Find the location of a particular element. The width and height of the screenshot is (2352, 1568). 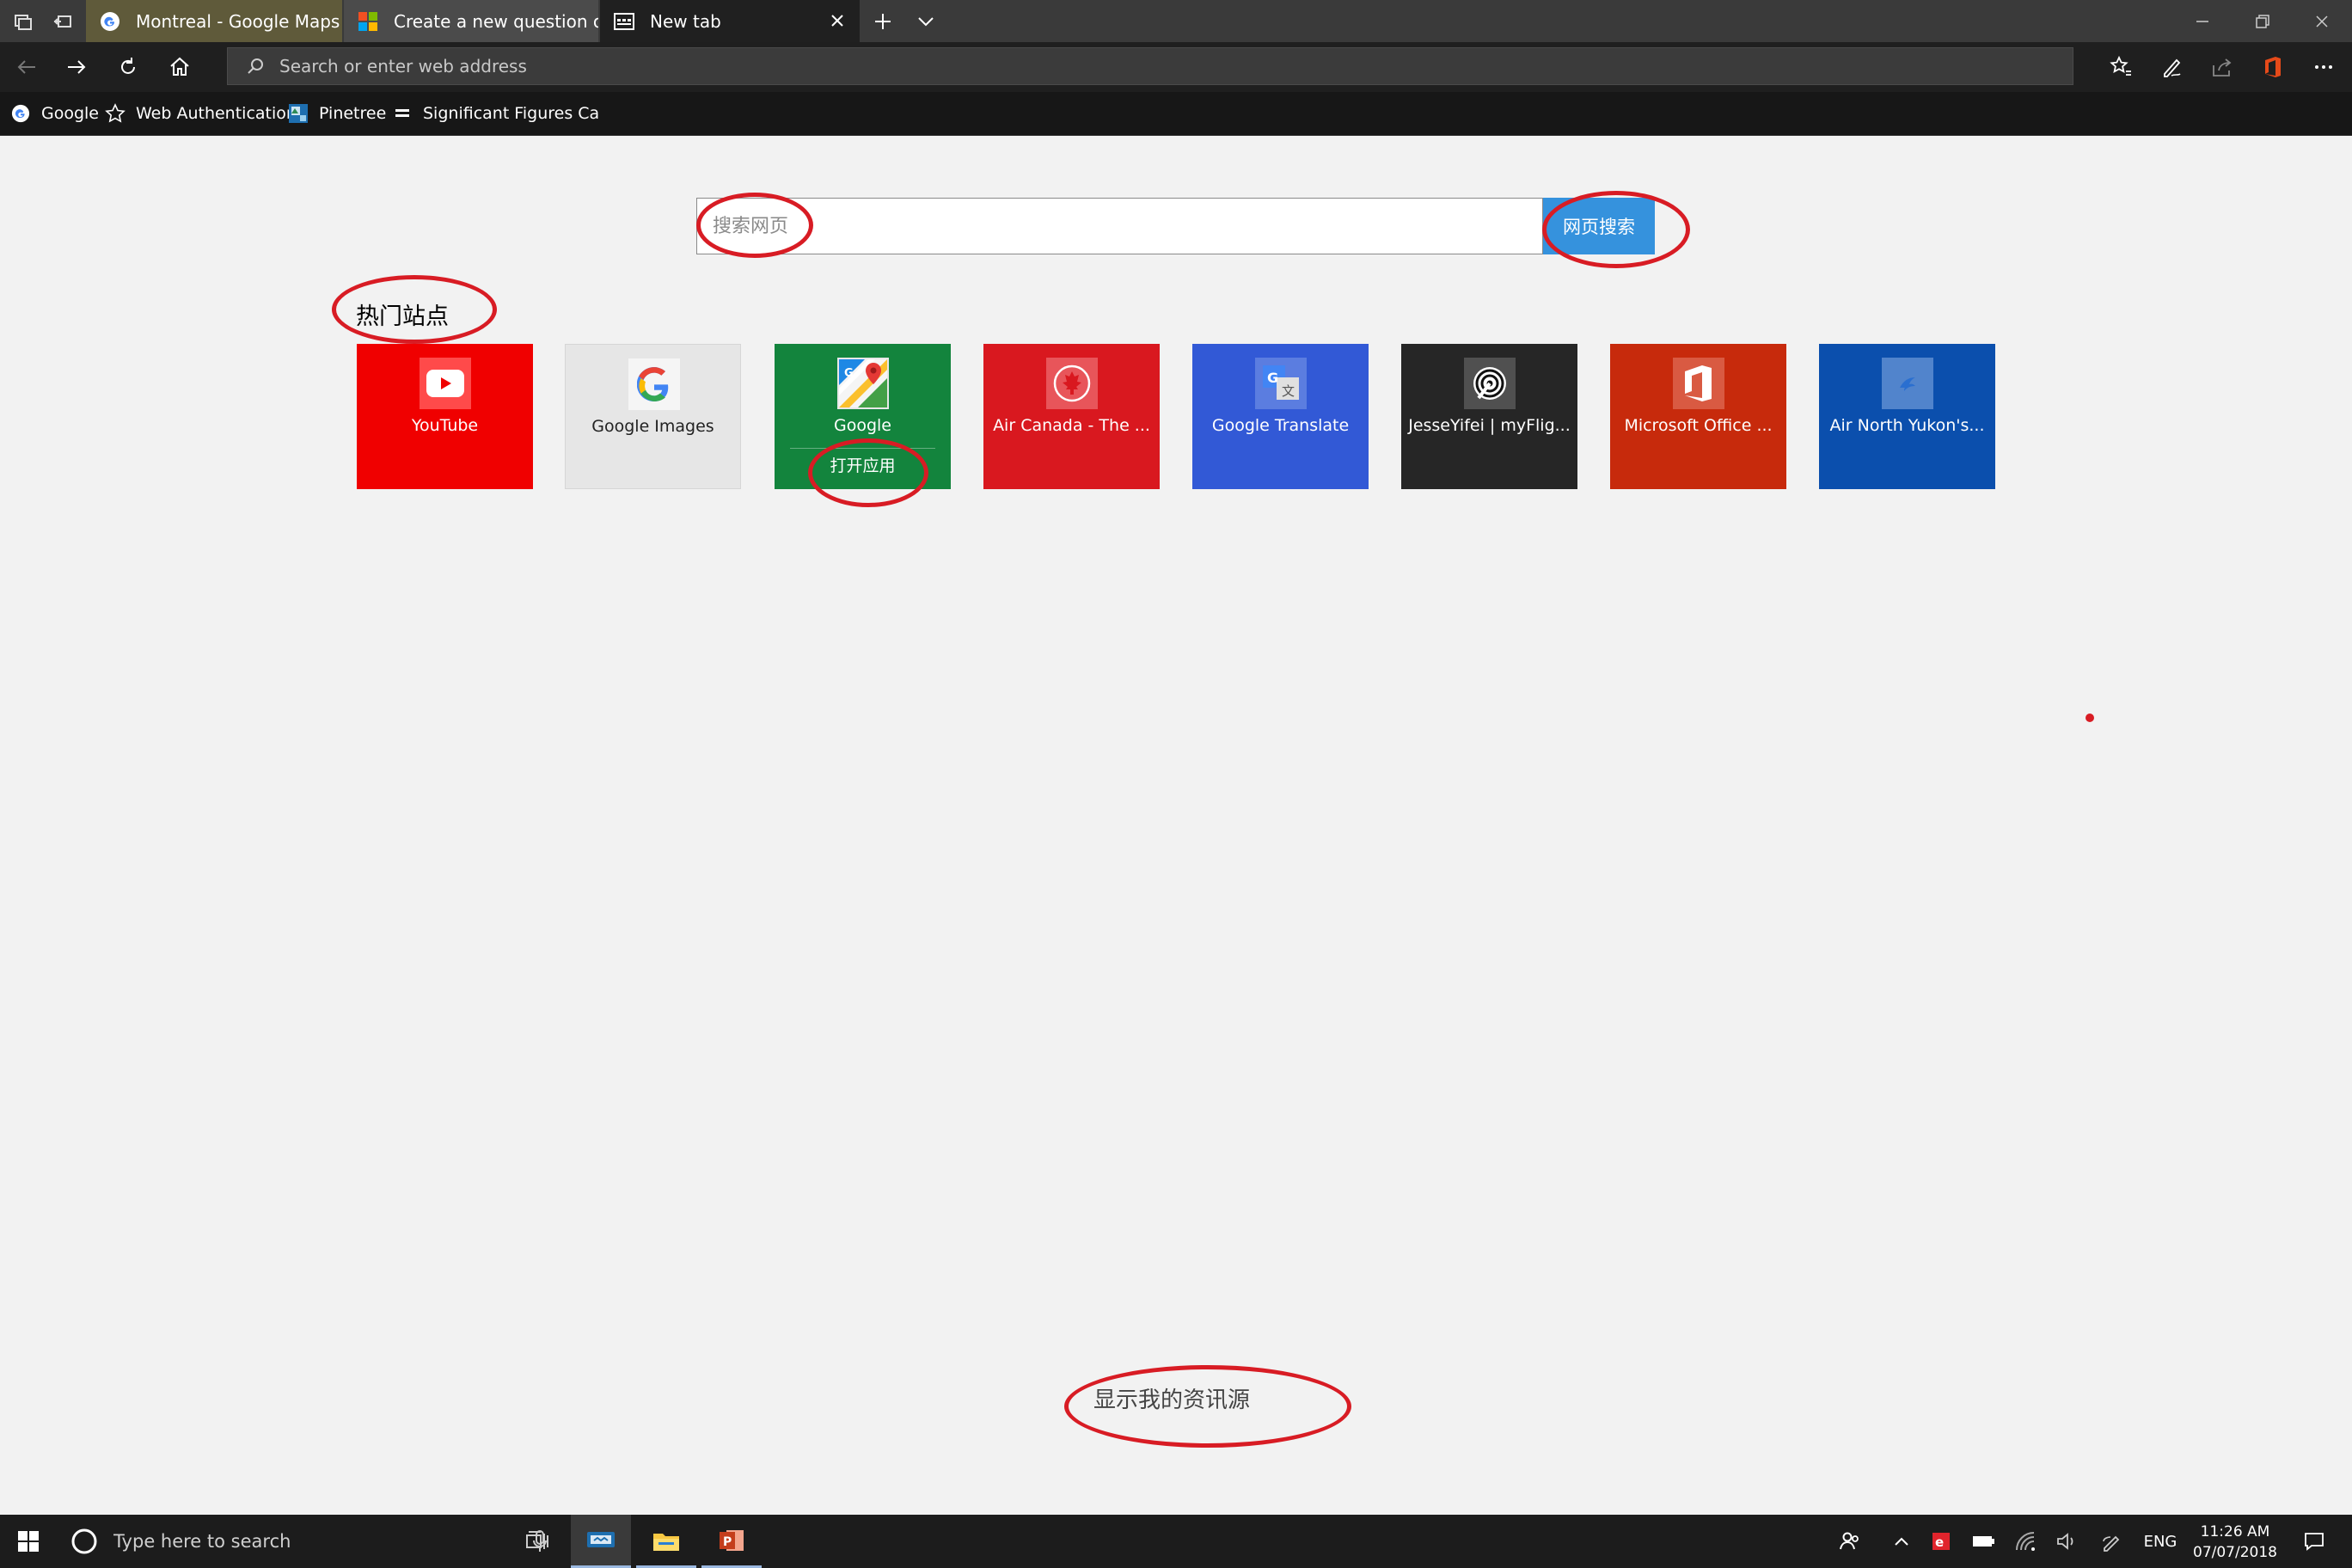

svg-text: 文 is located at coordinates (1288, 391).